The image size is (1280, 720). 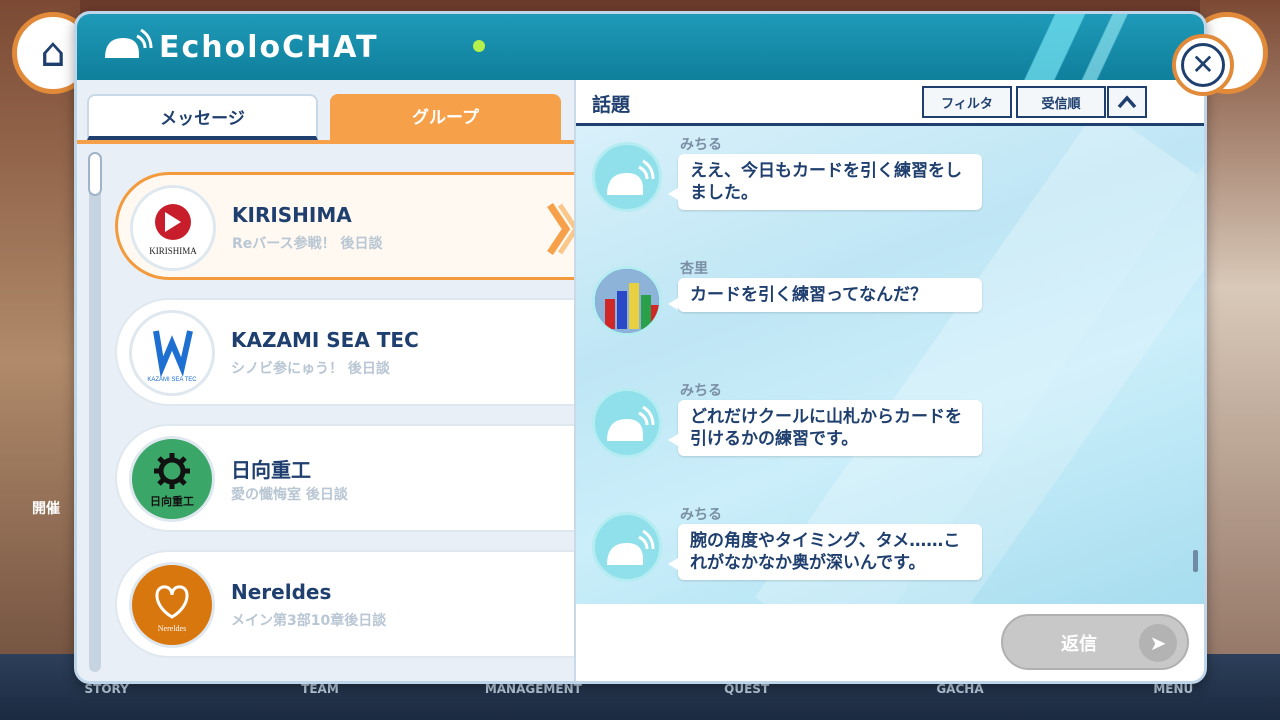 What do you see at coordinates (292, 215) in the screenshot?
I see `group-name: KIRISHIMA` at bounding box center [292, 215].